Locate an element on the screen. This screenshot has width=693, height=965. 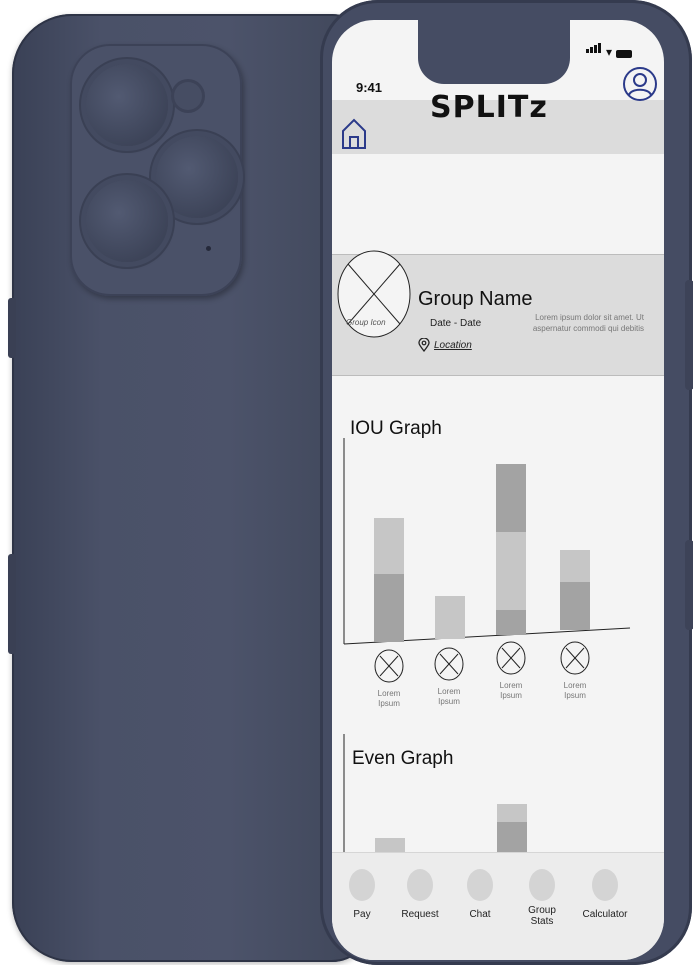
group-location: Location is located at coordinates (445, 345).